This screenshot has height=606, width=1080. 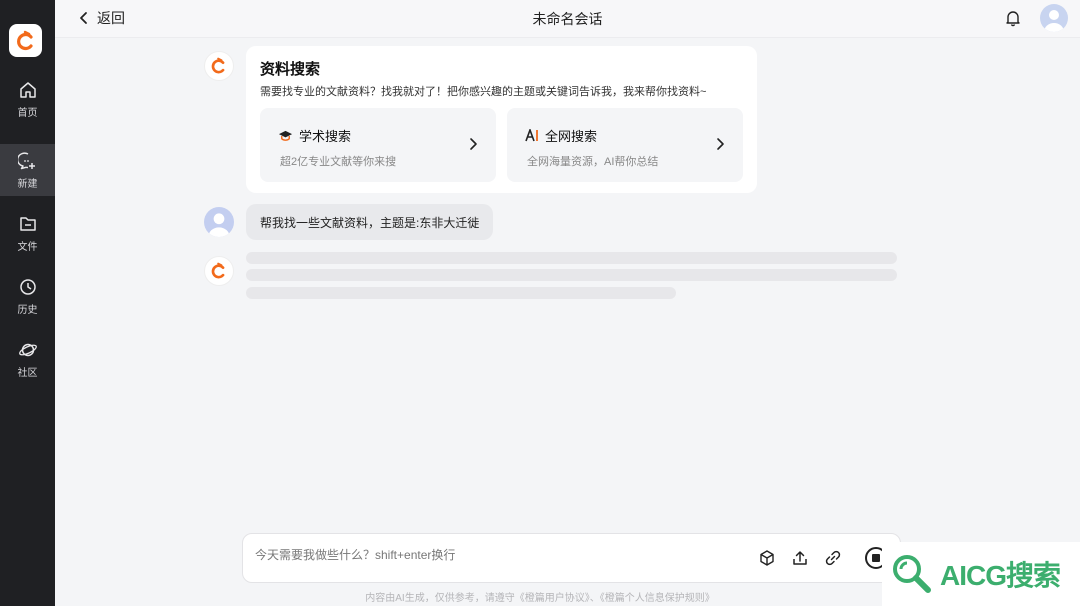 I want to click on app-logo, so click(x=25, y=40).